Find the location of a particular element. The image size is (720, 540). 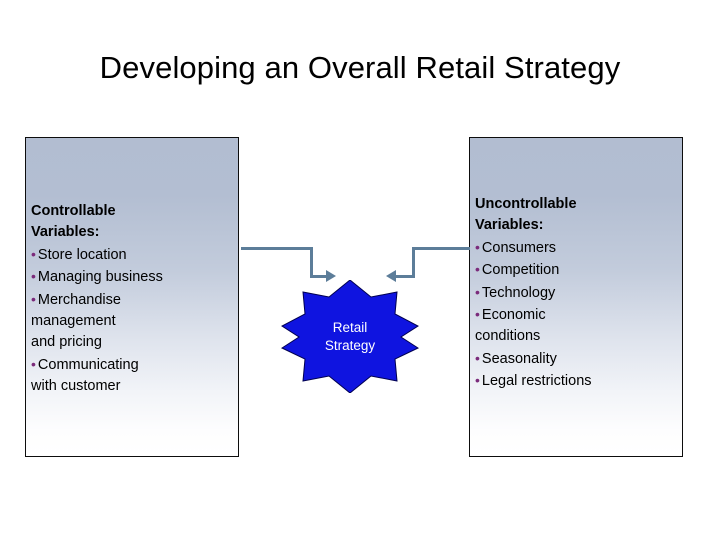

list-item: • Consumers is located at coordinates (576, 248).